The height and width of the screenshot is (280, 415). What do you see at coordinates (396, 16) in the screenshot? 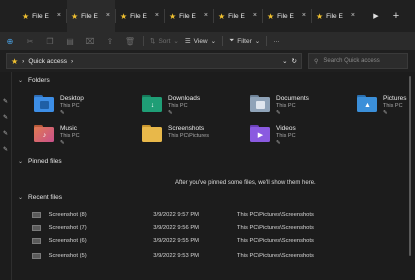
I see `new-tab-button: +` at bounding box center [396, 16].